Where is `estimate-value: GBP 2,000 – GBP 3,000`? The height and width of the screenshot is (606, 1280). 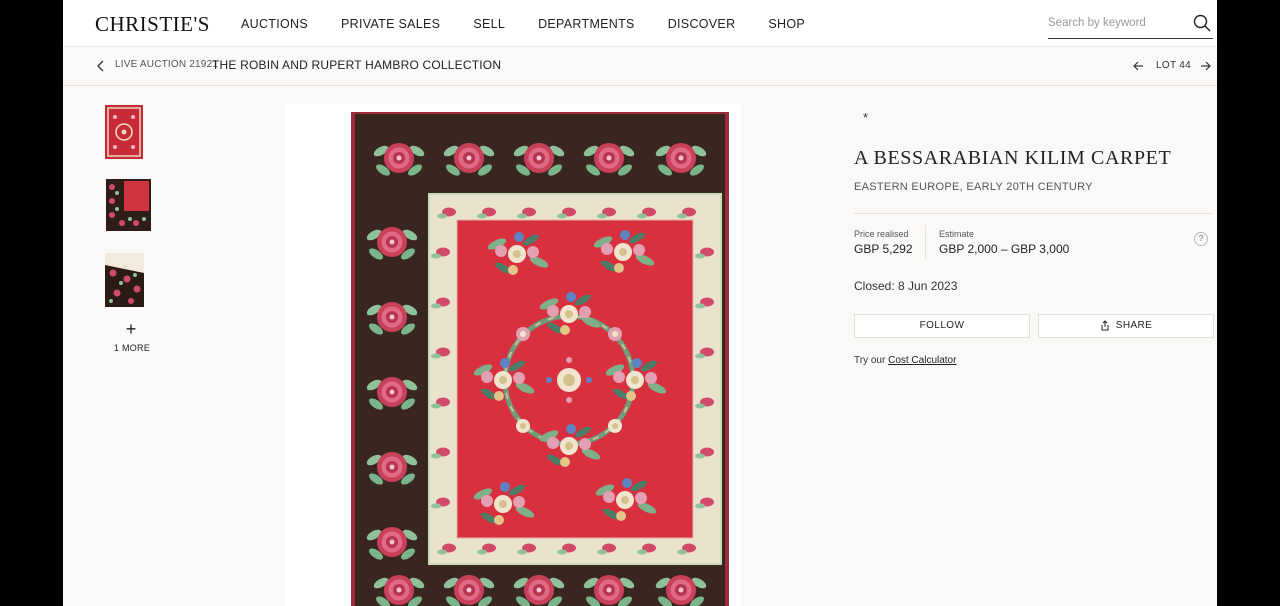 estimate-value: GBP 2,000 – GBP 3,000 is located at coordinates (1004, 249).